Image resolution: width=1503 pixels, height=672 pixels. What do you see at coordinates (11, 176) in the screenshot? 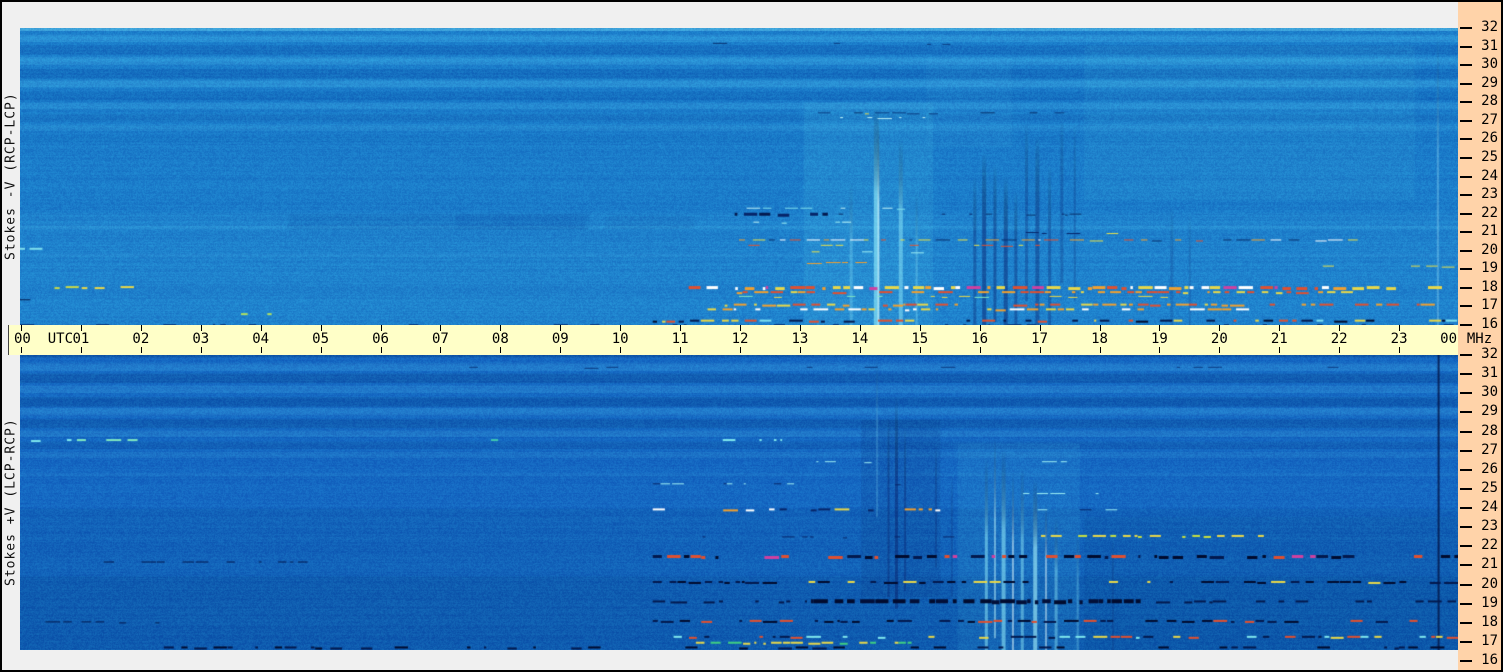
I see `panel-1-axis-label: Stokes -V (RCP-LCP)` at bounding box center [11, 176].